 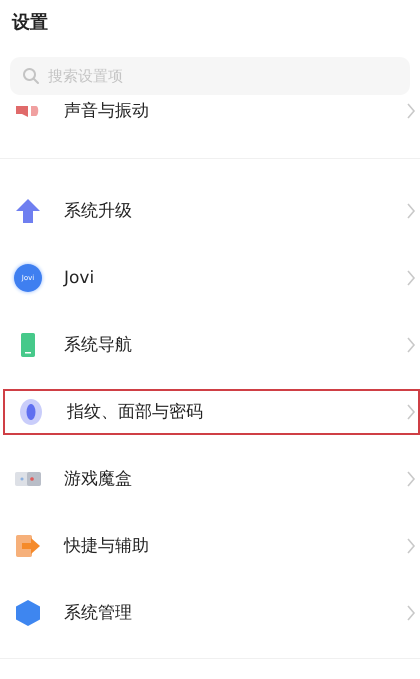 I want to click on settings-item: 系统升级, so click(x=210, y=211).